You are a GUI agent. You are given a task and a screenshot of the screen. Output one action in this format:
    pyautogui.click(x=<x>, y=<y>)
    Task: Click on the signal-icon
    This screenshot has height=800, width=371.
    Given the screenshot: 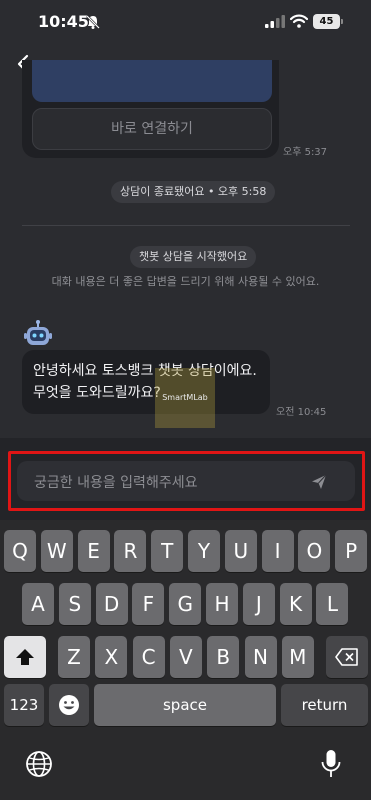 What is the action you would take?
    pyautogui.click(x=275, y=21)
    